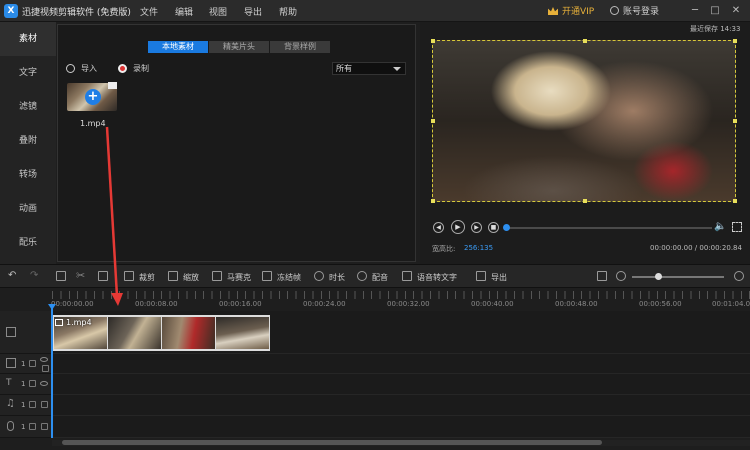 This screenshot has height=450, width=750. I want to click on track-number: 1, so click(23, 364).